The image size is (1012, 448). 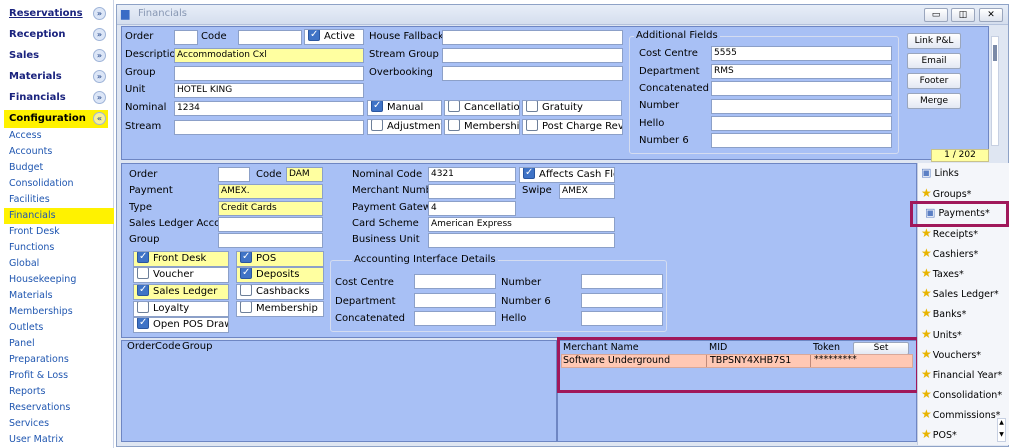 I want to click on grid-header-code: Code, so click(x=168, y=347).